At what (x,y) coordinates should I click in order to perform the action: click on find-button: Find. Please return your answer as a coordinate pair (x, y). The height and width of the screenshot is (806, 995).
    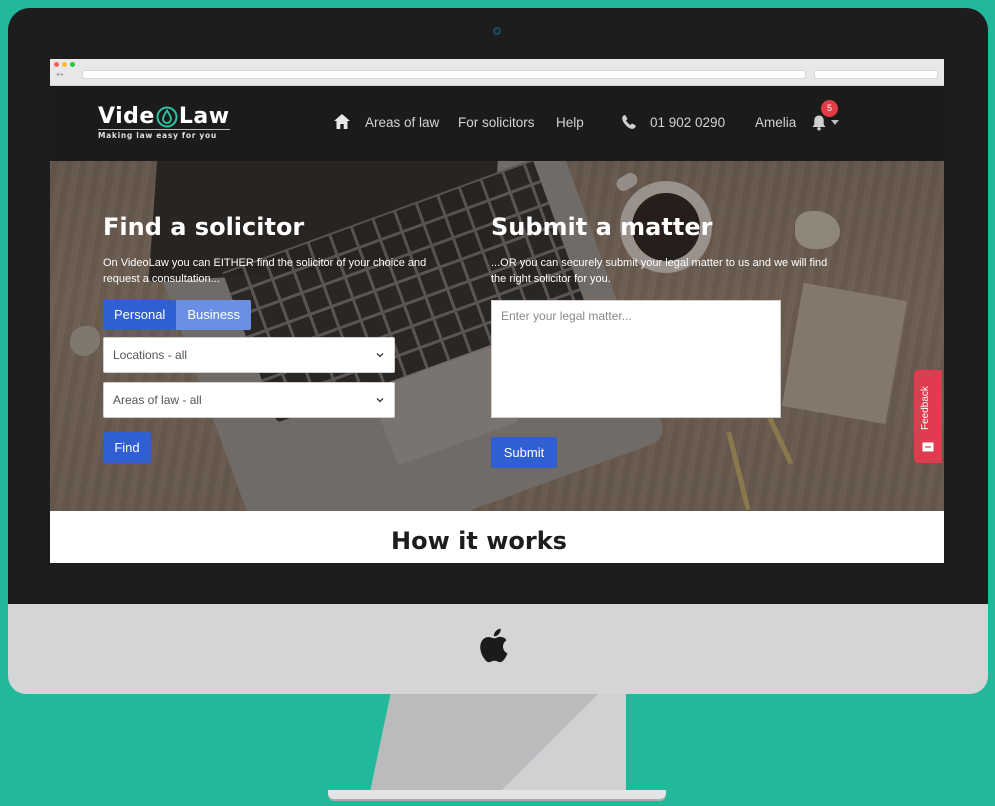
    Looking at the image, I should click on (127, 447).